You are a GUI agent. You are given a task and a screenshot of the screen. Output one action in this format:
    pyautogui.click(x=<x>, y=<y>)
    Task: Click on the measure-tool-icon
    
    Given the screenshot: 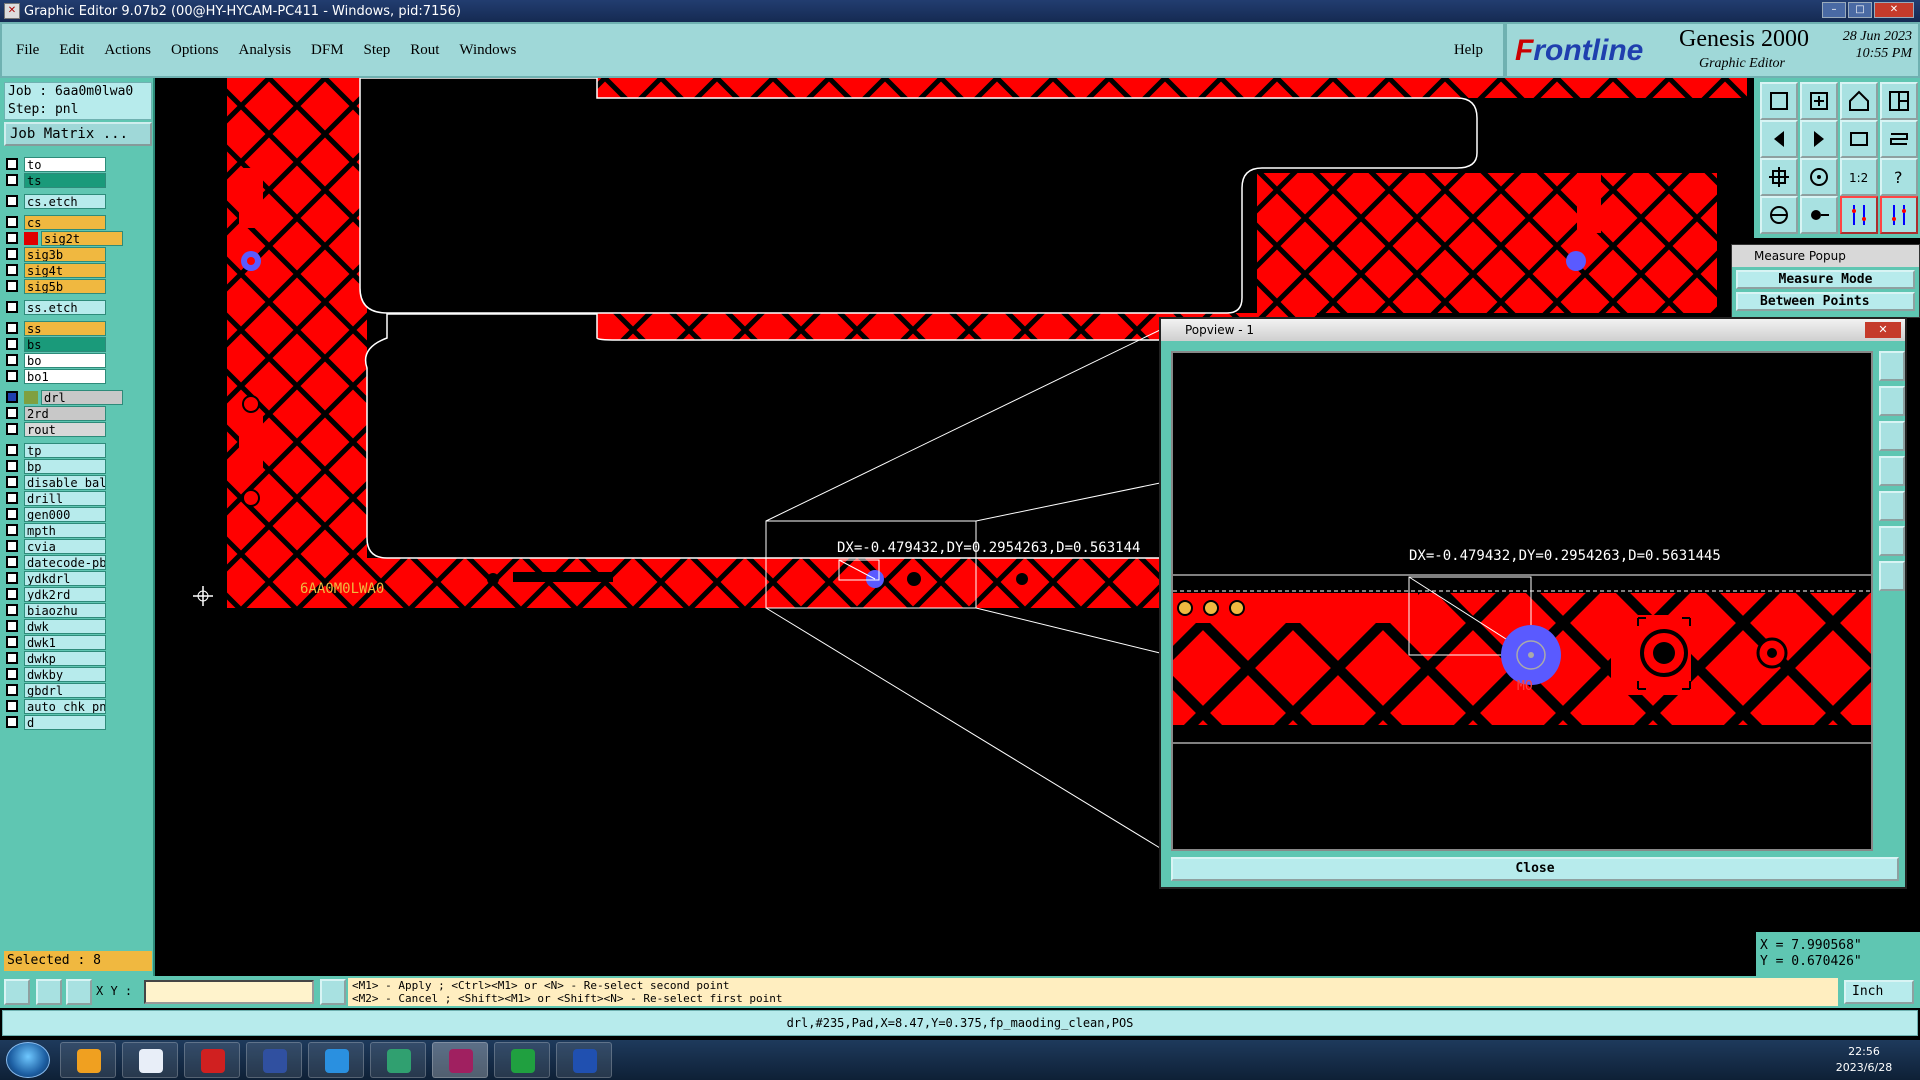 What is the action you would take?
    pyautogui.click(x=1779, y=215)
    